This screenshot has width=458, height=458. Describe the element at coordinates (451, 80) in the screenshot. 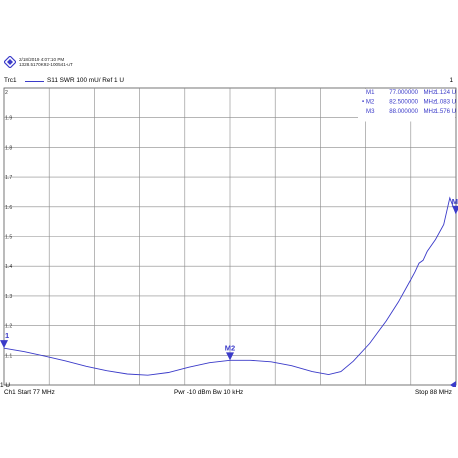

I see `channel-number: 1` at that location.